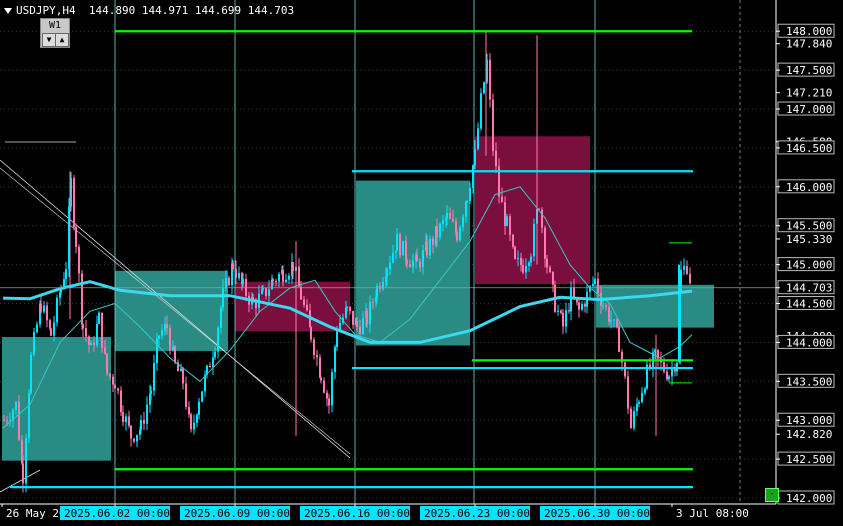 The image size is (843, 526). I want to click on timeframe-down-button: ▼, so click(49, 40).